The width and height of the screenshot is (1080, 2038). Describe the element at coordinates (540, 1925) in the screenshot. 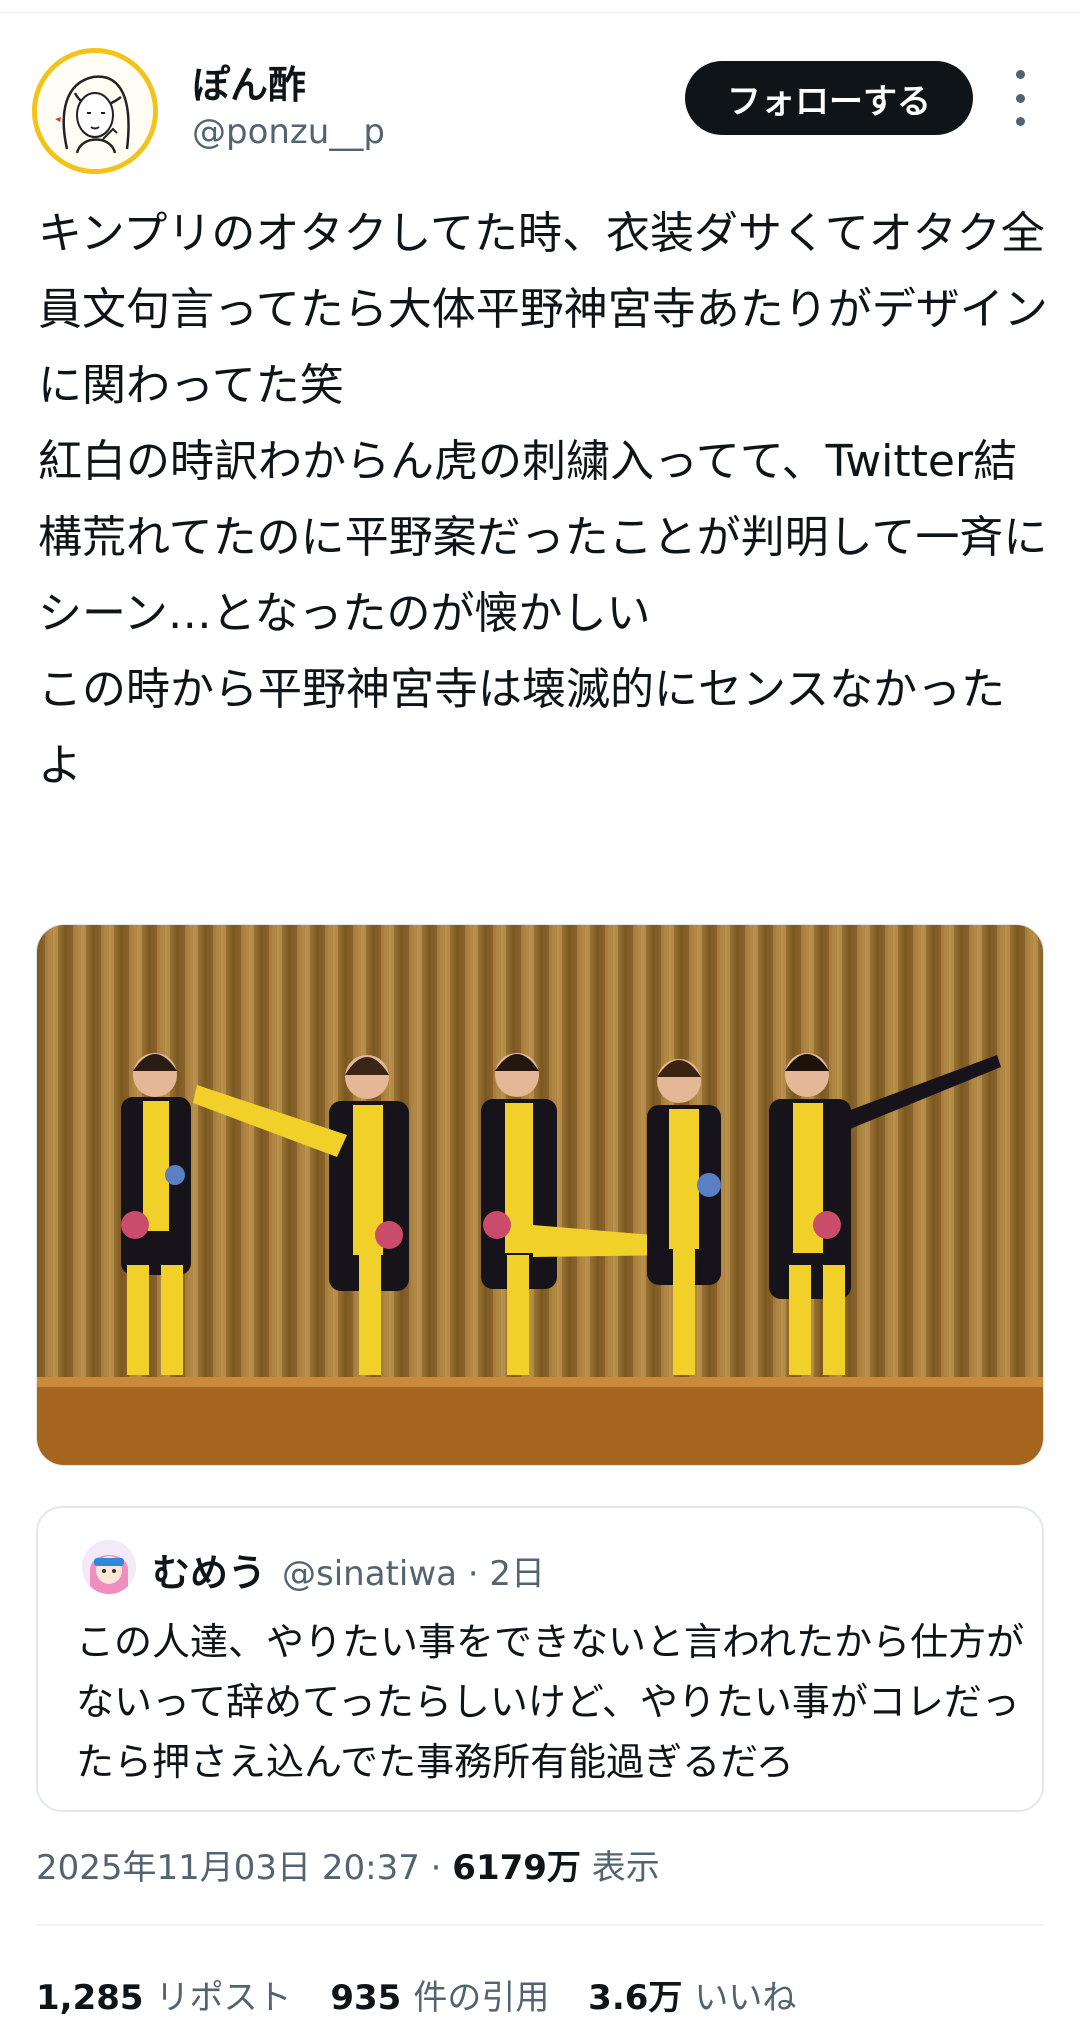

I see `meta-divider` at that location.